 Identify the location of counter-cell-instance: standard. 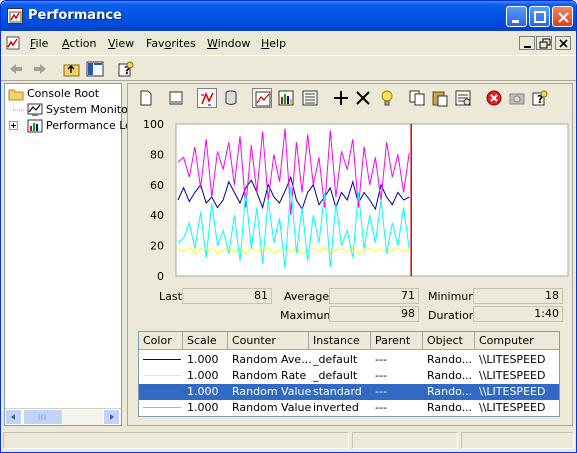
(337, 391).